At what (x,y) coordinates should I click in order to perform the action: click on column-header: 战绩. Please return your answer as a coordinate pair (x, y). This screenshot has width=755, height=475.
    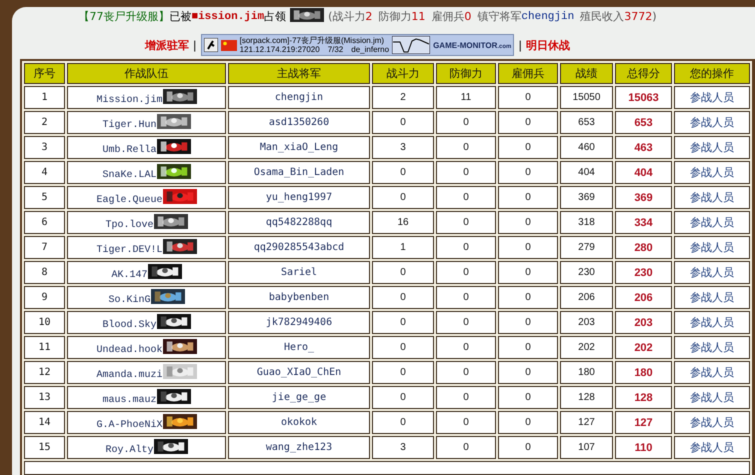
    Looking at the image, I should click on (586, 73).